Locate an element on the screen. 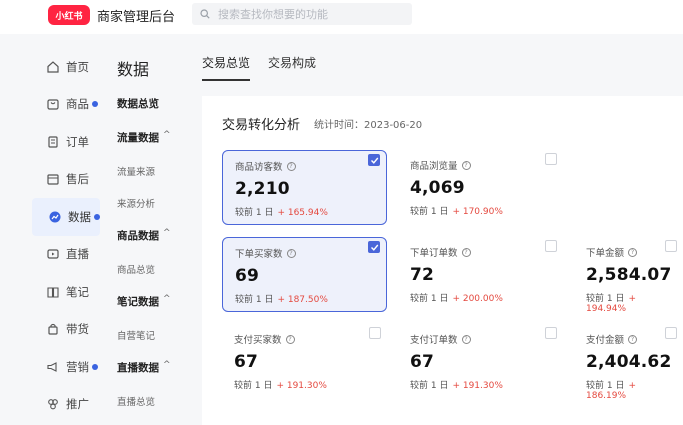 The height and width of the screenshot is (425, 683). metric-label-row: 下单金额? is located at coordinates (628, 252).